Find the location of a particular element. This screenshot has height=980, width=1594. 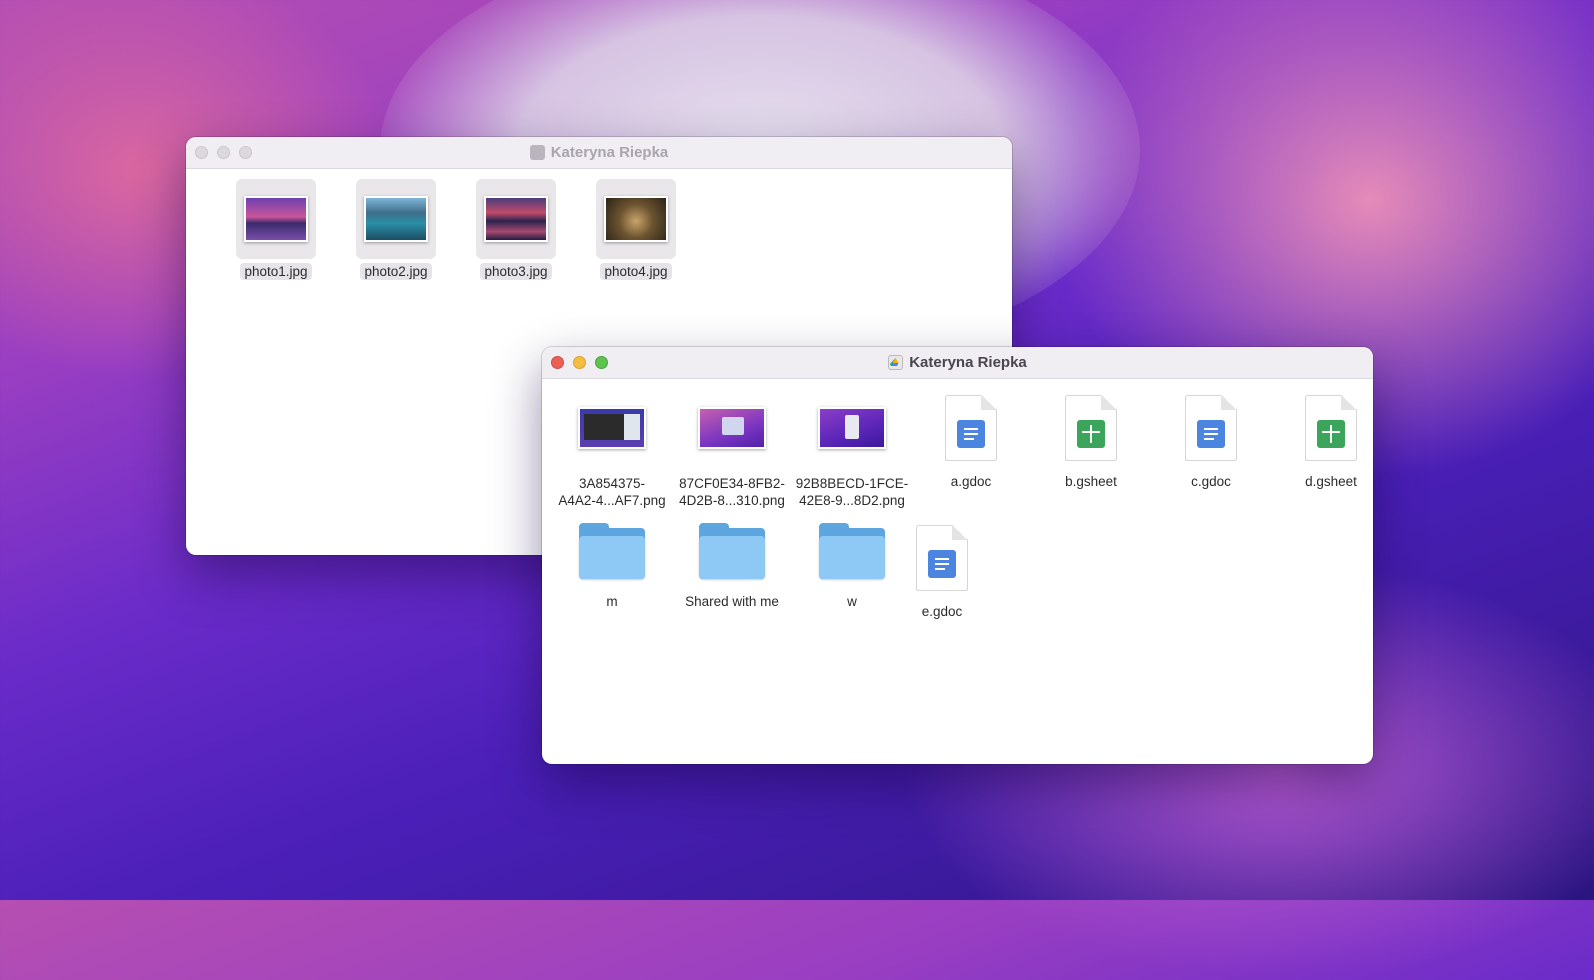

folder-item: Shared with me is located at coordinates (732, 566).